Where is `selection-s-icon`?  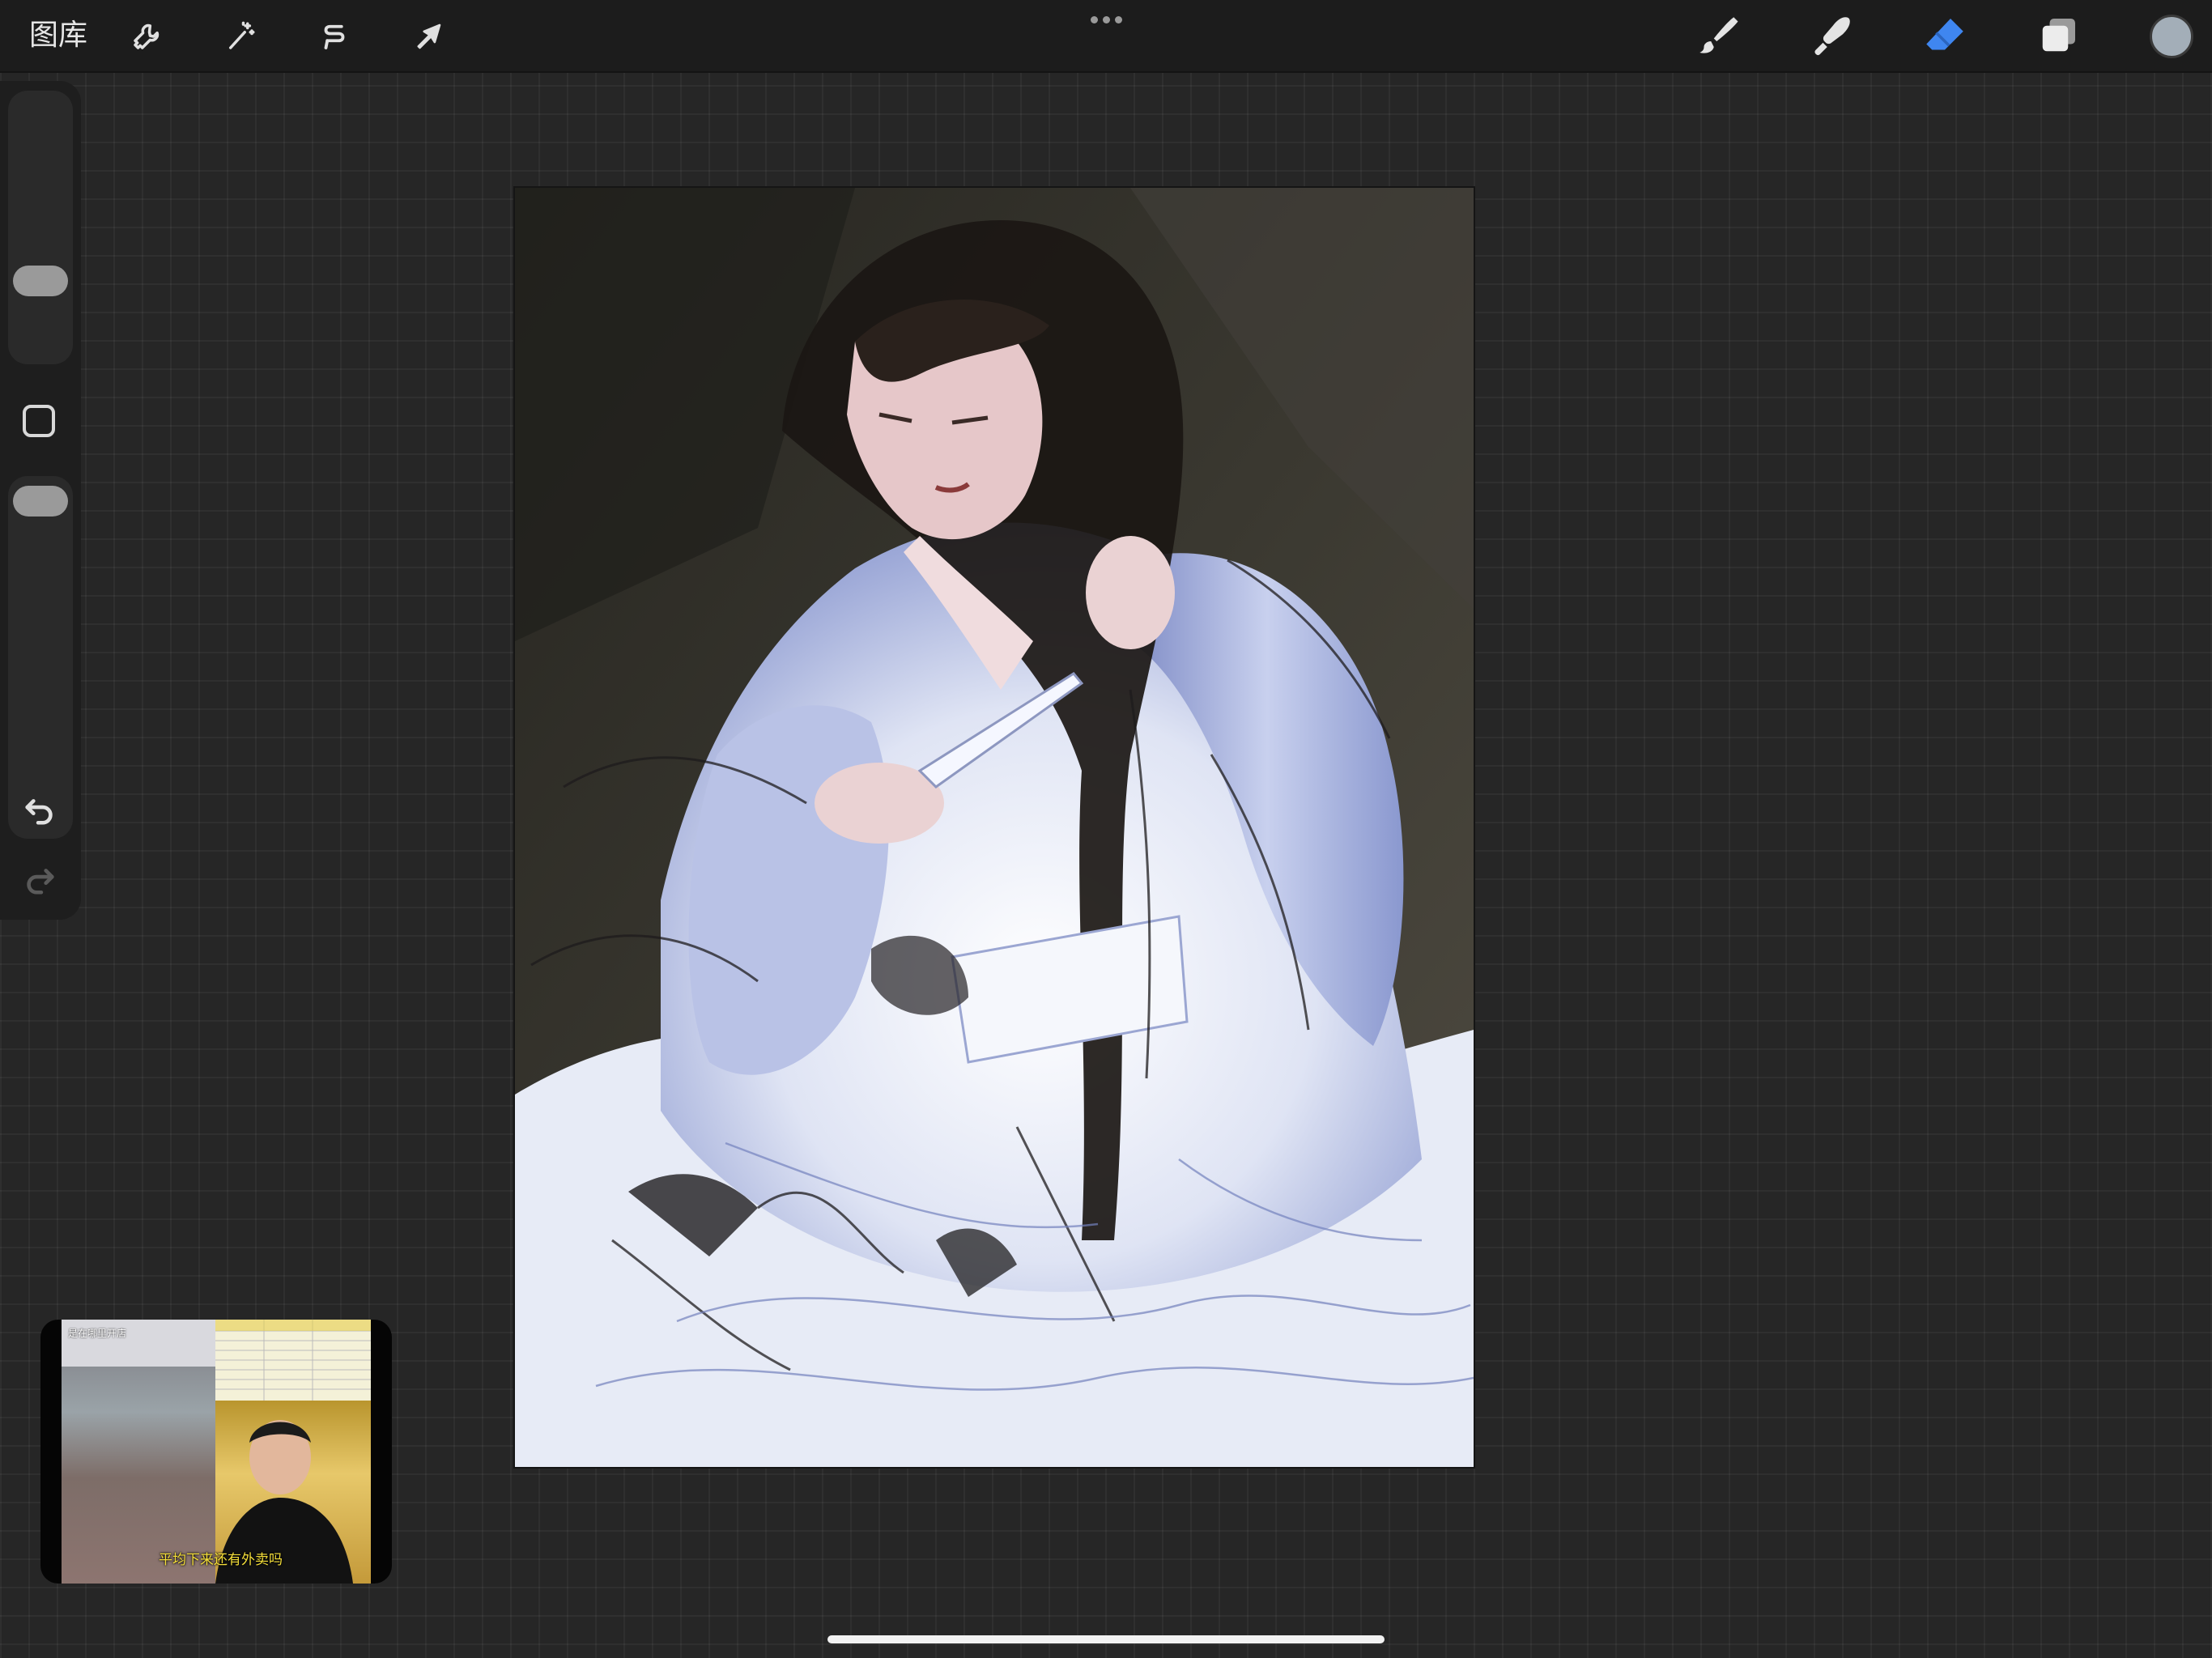
selection-s-icon is located at coordinates (335, 36).